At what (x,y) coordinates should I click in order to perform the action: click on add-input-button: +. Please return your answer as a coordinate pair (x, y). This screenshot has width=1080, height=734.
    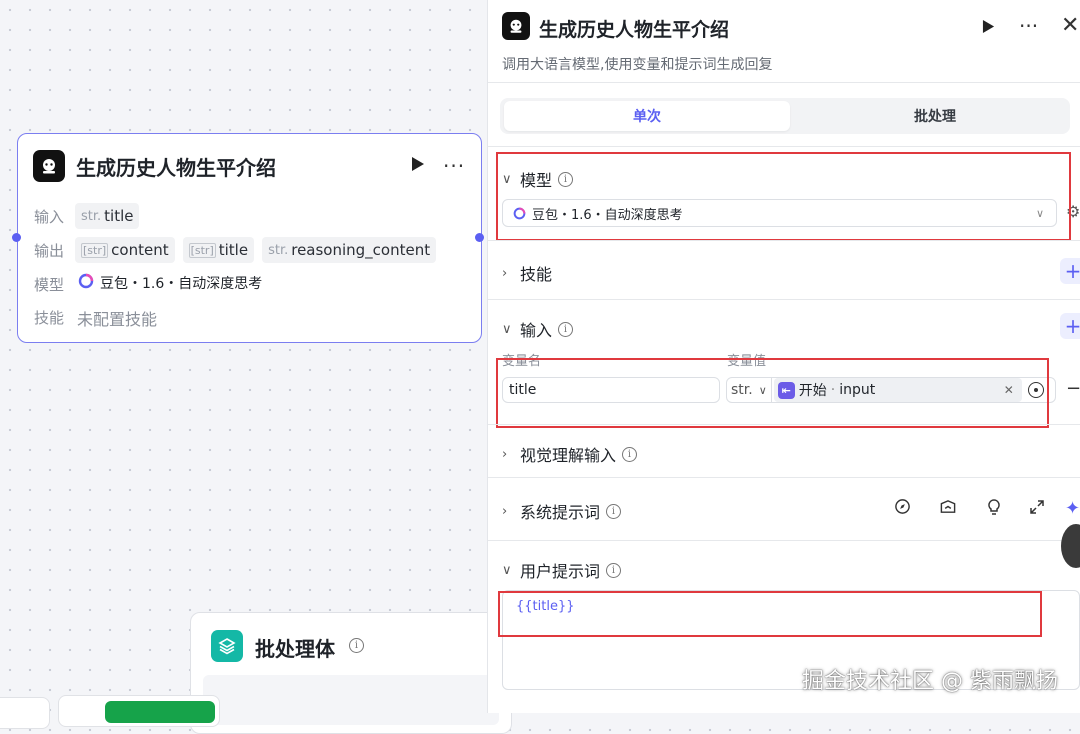
    Looking at the image, I should click on (1070, 326).